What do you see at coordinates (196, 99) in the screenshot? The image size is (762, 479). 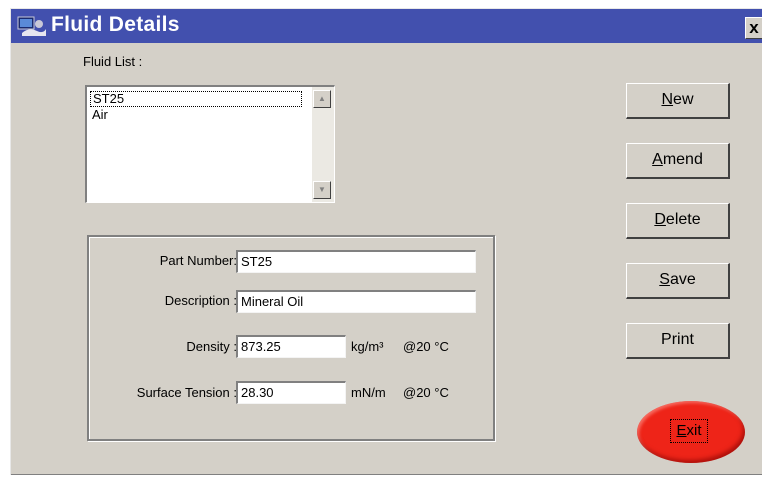 I see `list-item: ST25` at bounding box center [196, 99].